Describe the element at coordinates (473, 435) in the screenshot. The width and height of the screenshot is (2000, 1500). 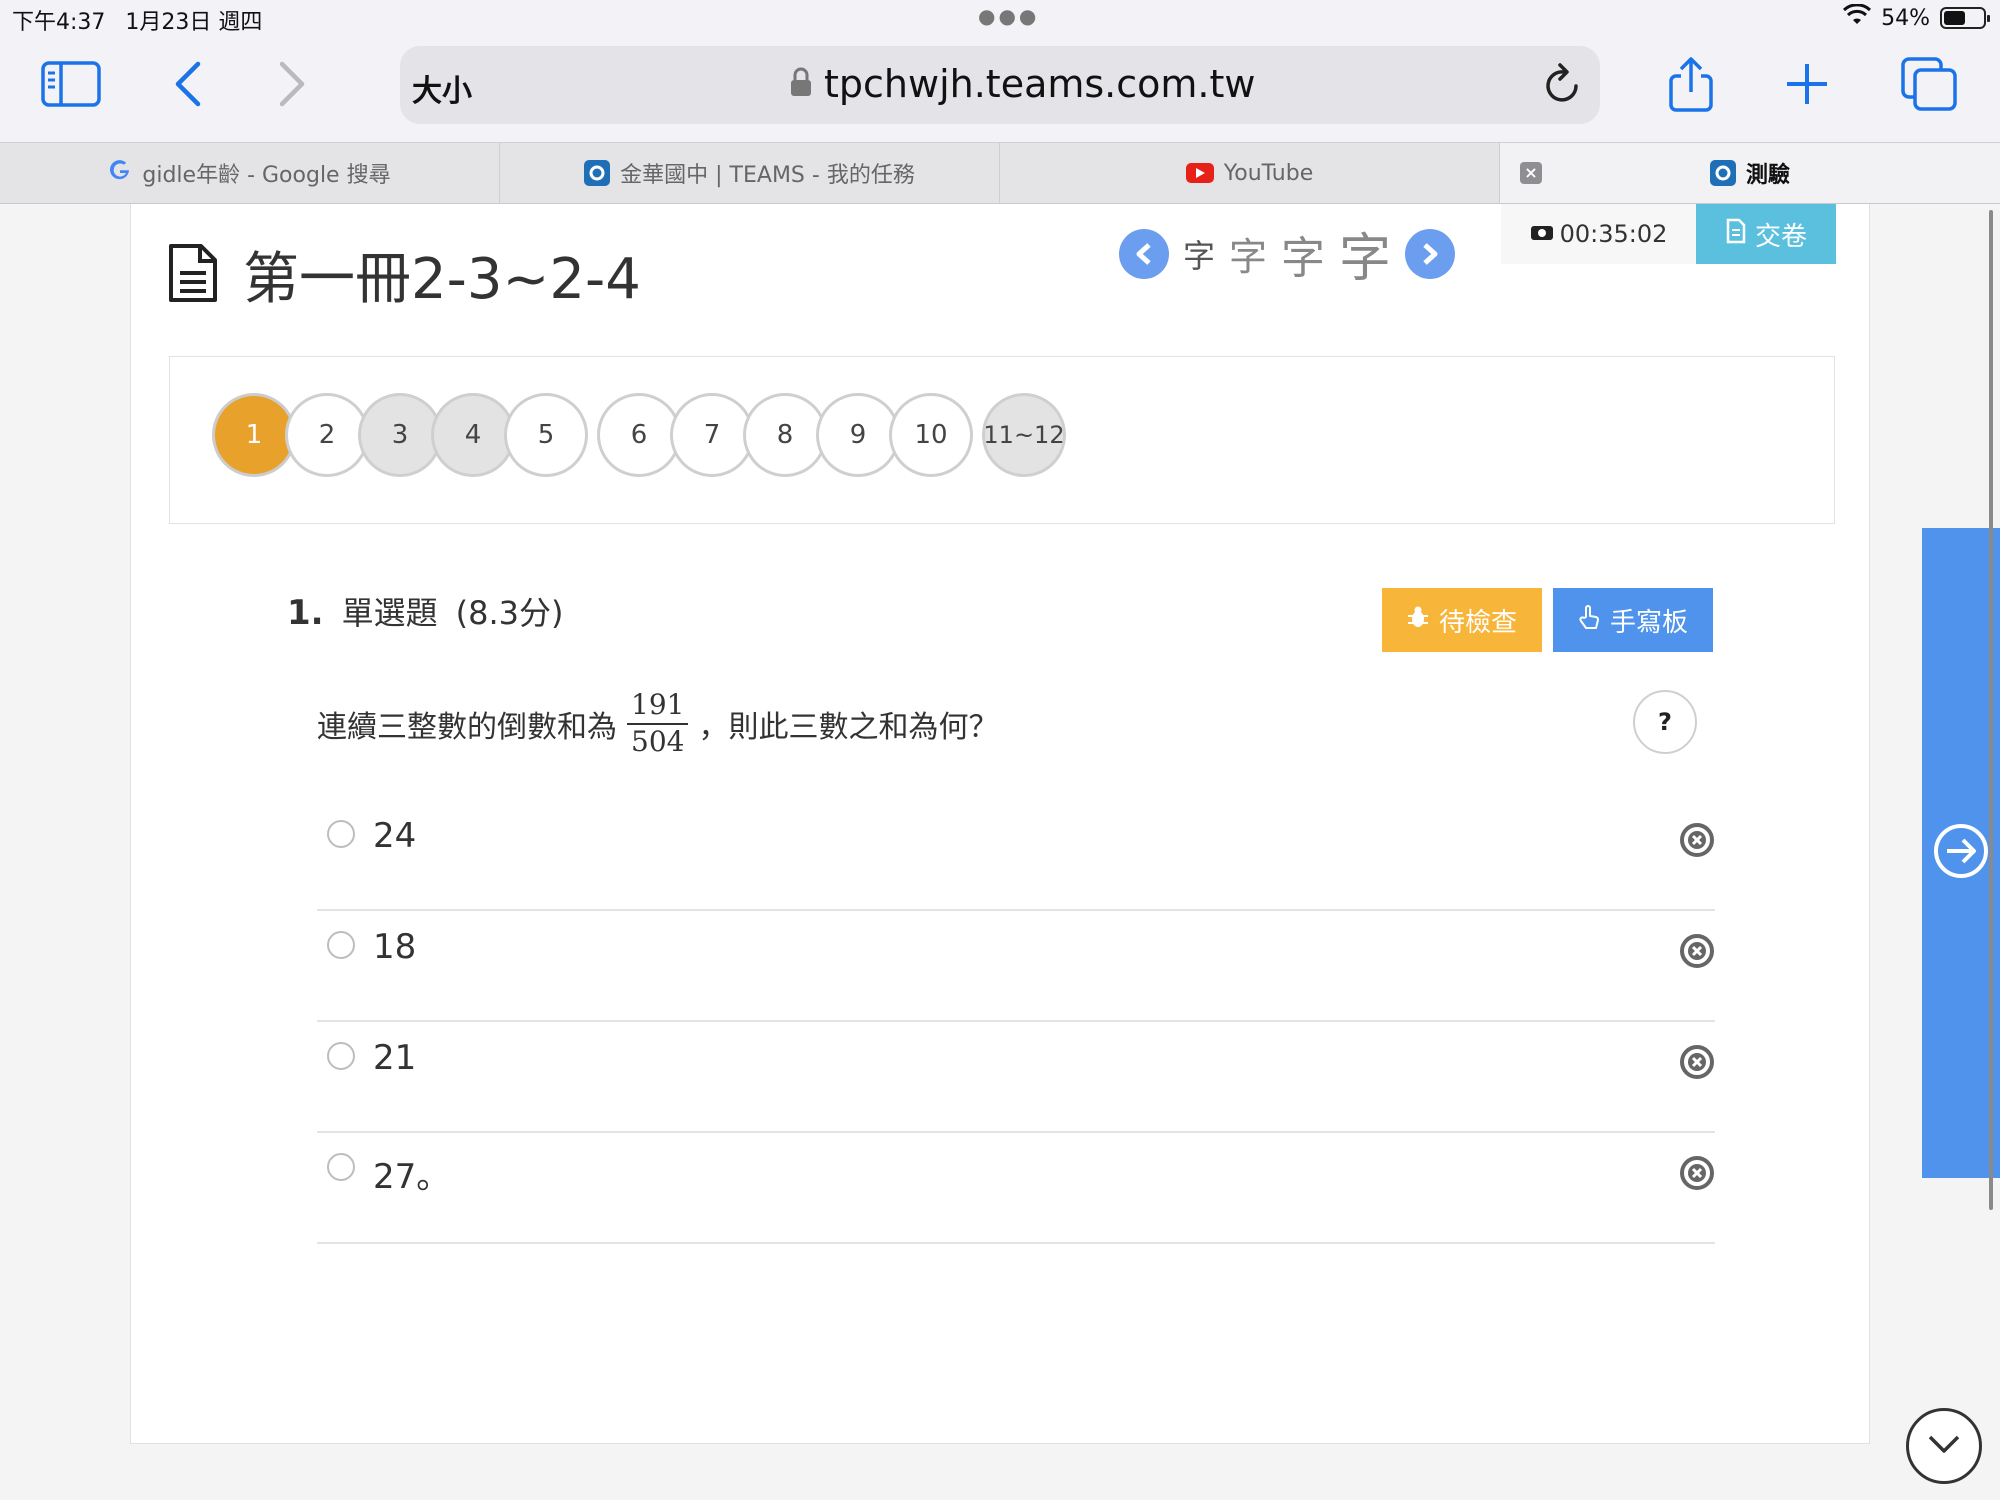
I see `question-nav-4: 4` at that location.